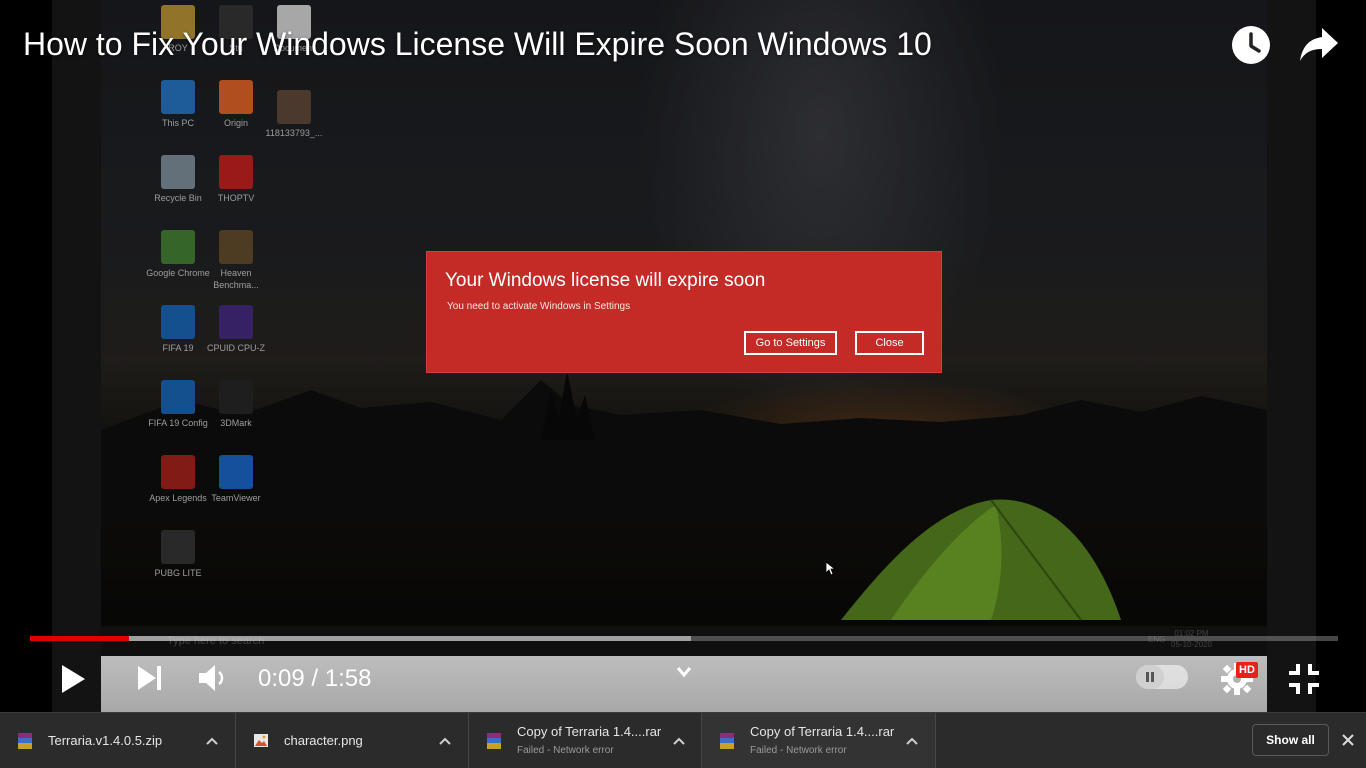 The image size is (1366, 768). Describe the element at coordinates (236, 198) in the screenshot. I see `desktop-icon-label: THOPTV` at that location.